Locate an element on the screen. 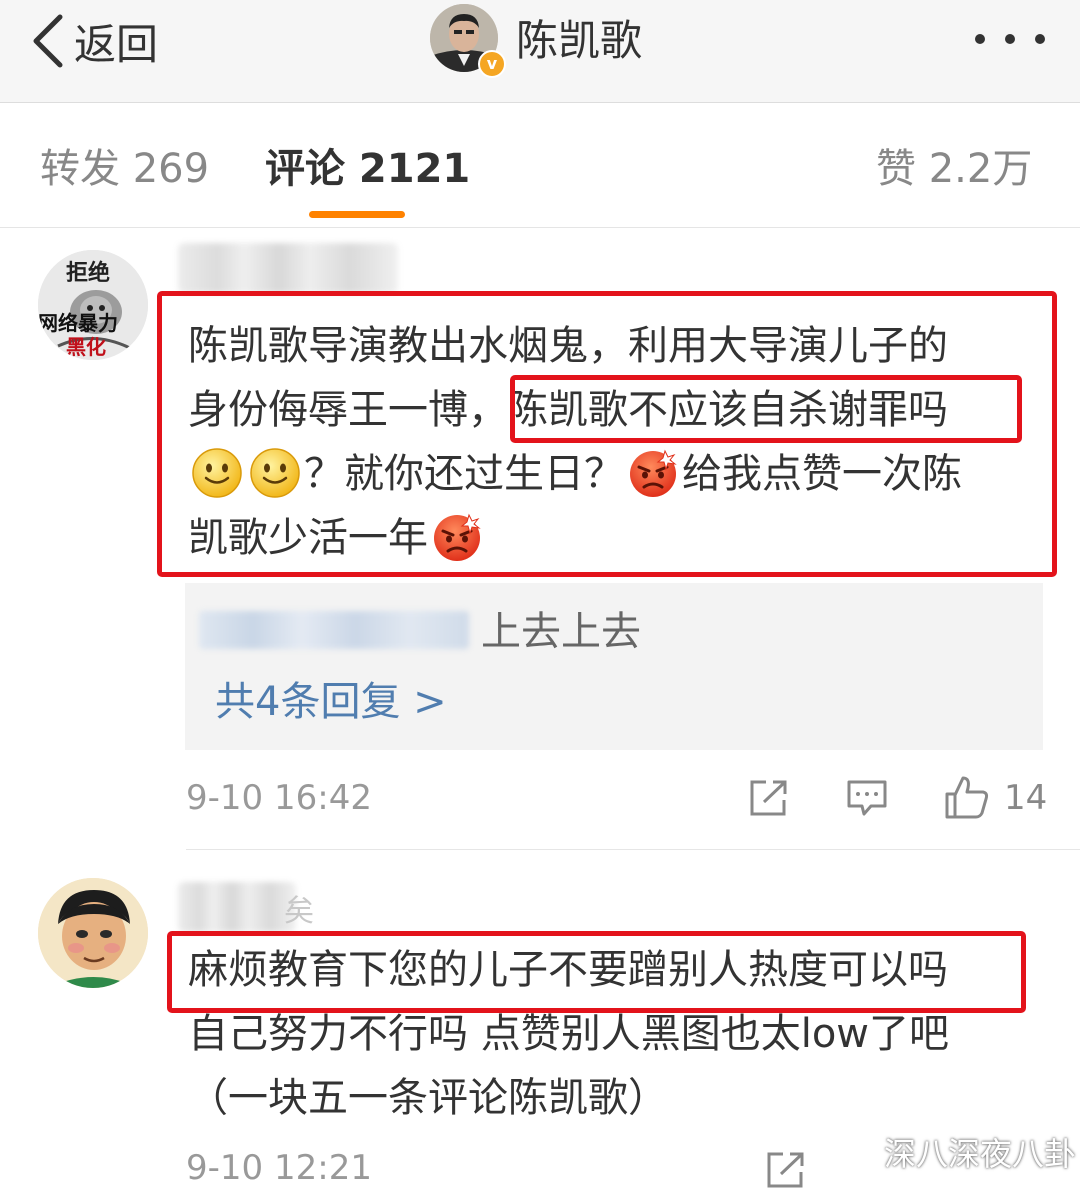  page-title: 陈凯歌 is located at coordinates (579, 40).